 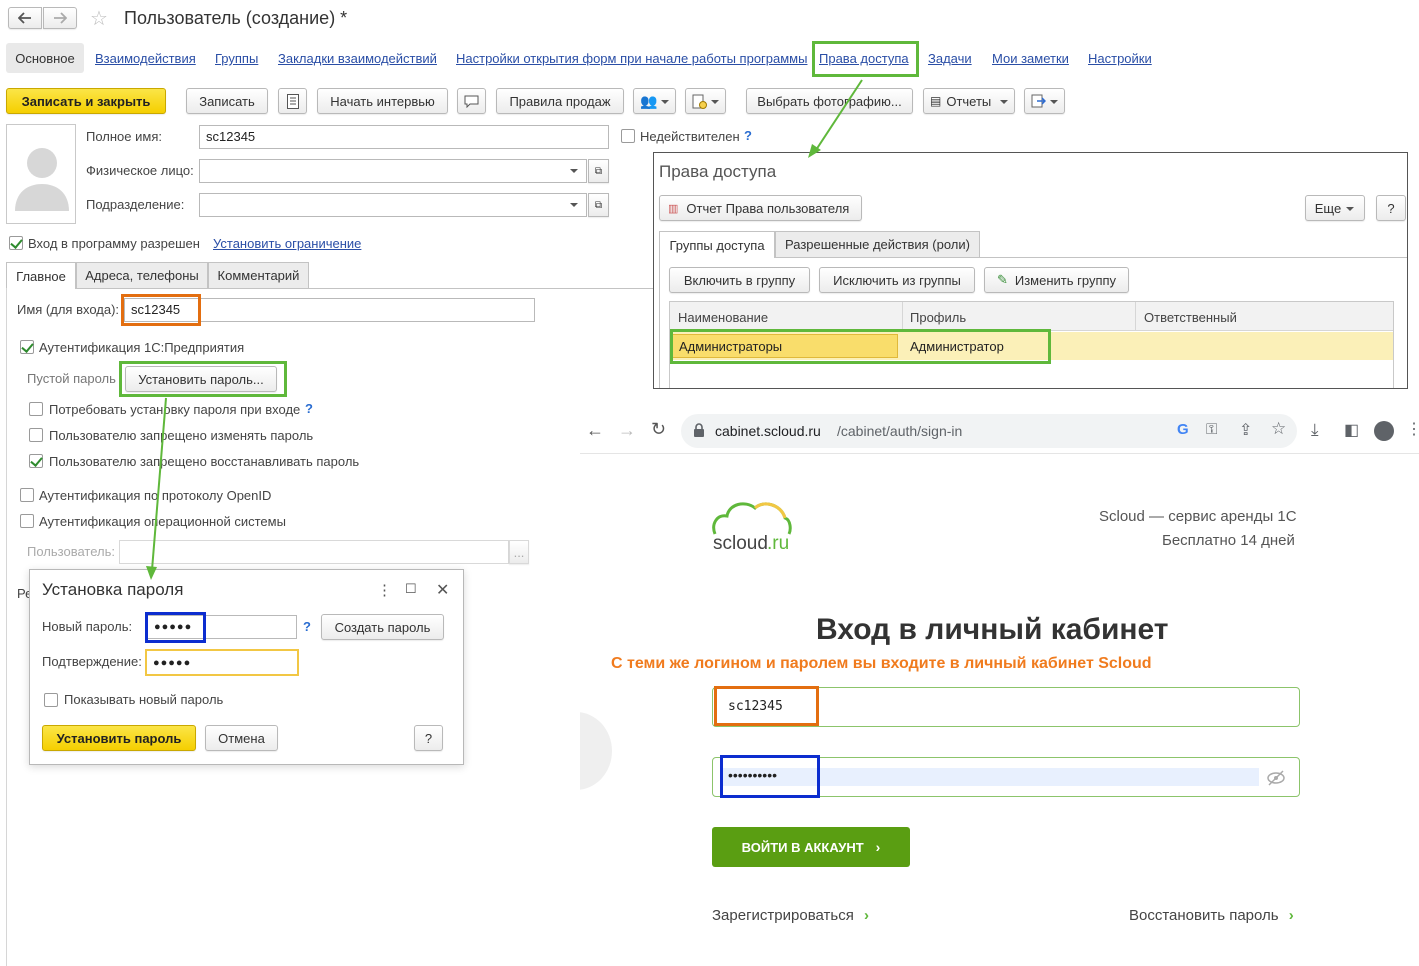 I want to click on profile-icon, so click(x=1384, y=431).